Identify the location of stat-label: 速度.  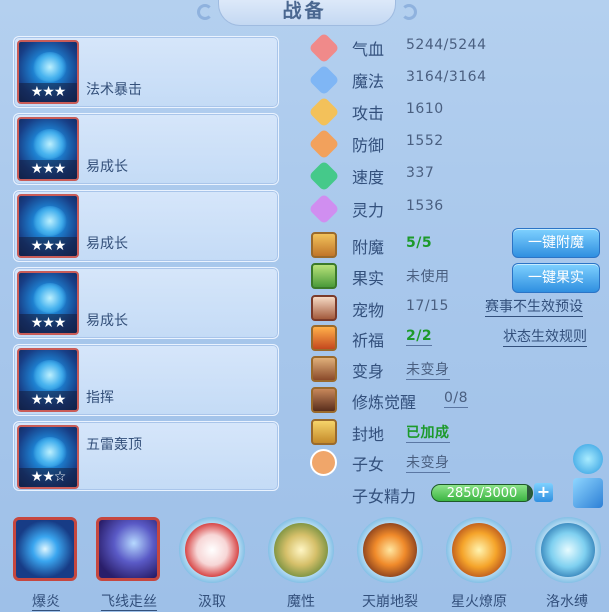
(368, 177).